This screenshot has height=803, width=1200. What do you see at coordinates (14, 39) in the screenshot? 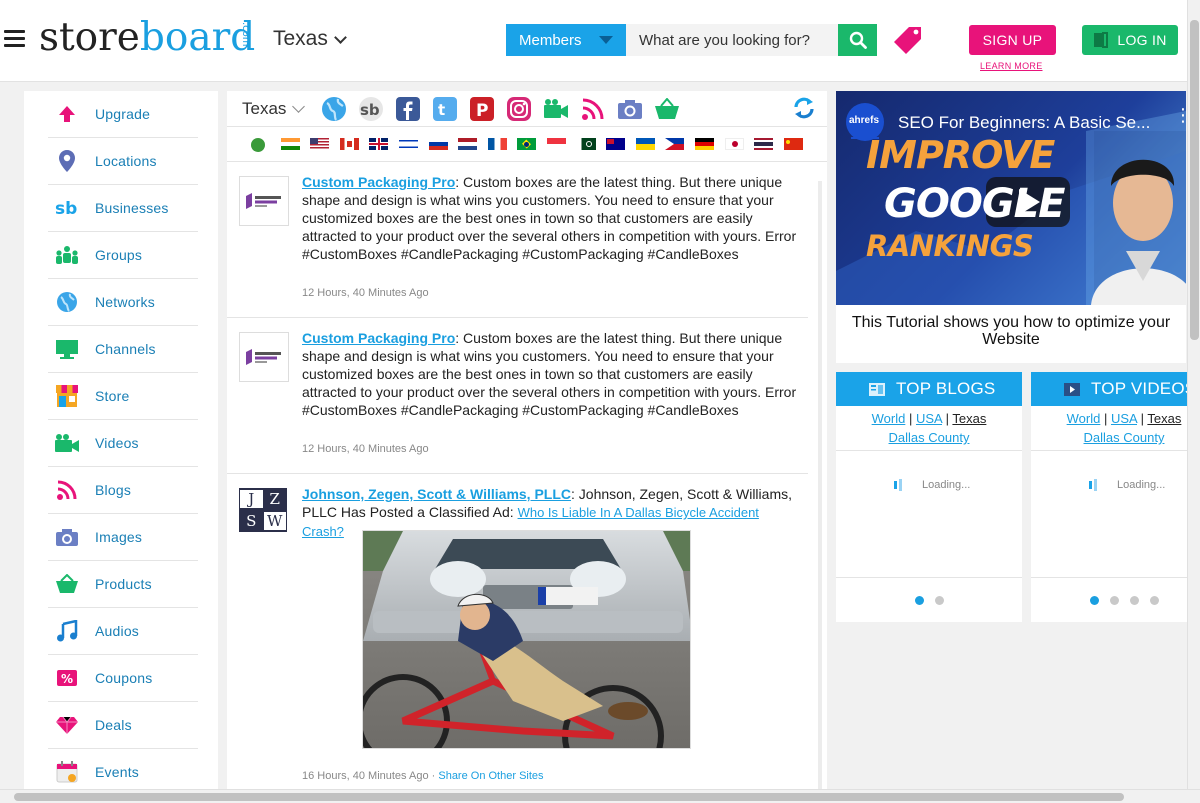
I see `hamburger-menu-icon` at bounding box center [14, 39].